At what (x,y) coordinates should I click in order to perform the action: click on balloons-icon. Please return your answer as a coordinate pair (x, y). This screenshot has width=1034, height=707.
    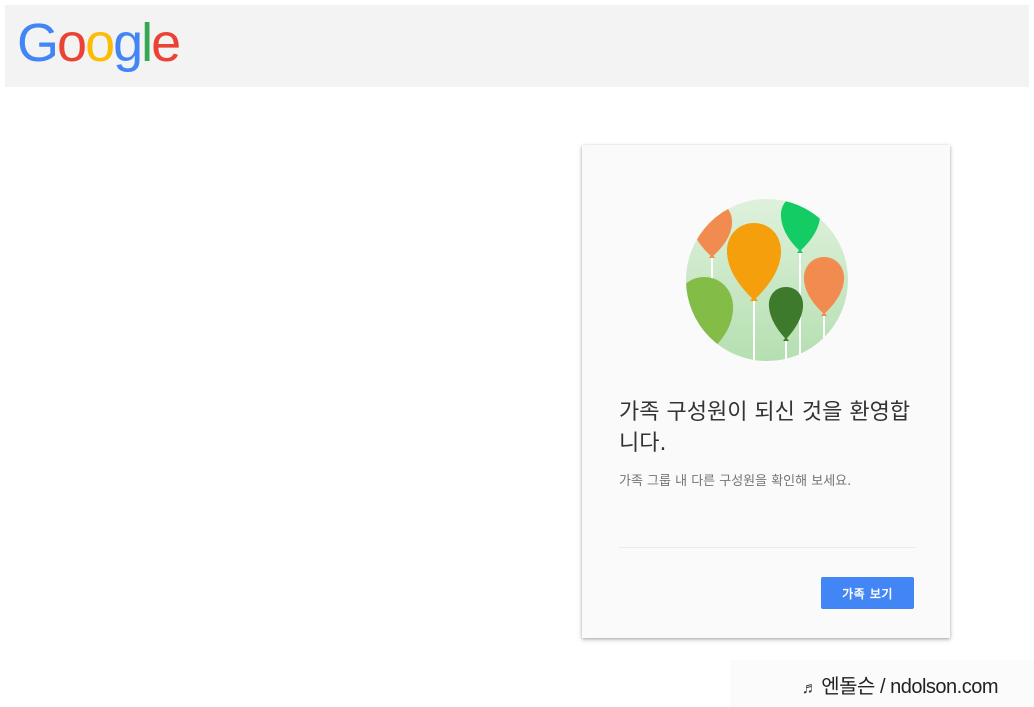
    Looking at the image, I should click on (767, 280).